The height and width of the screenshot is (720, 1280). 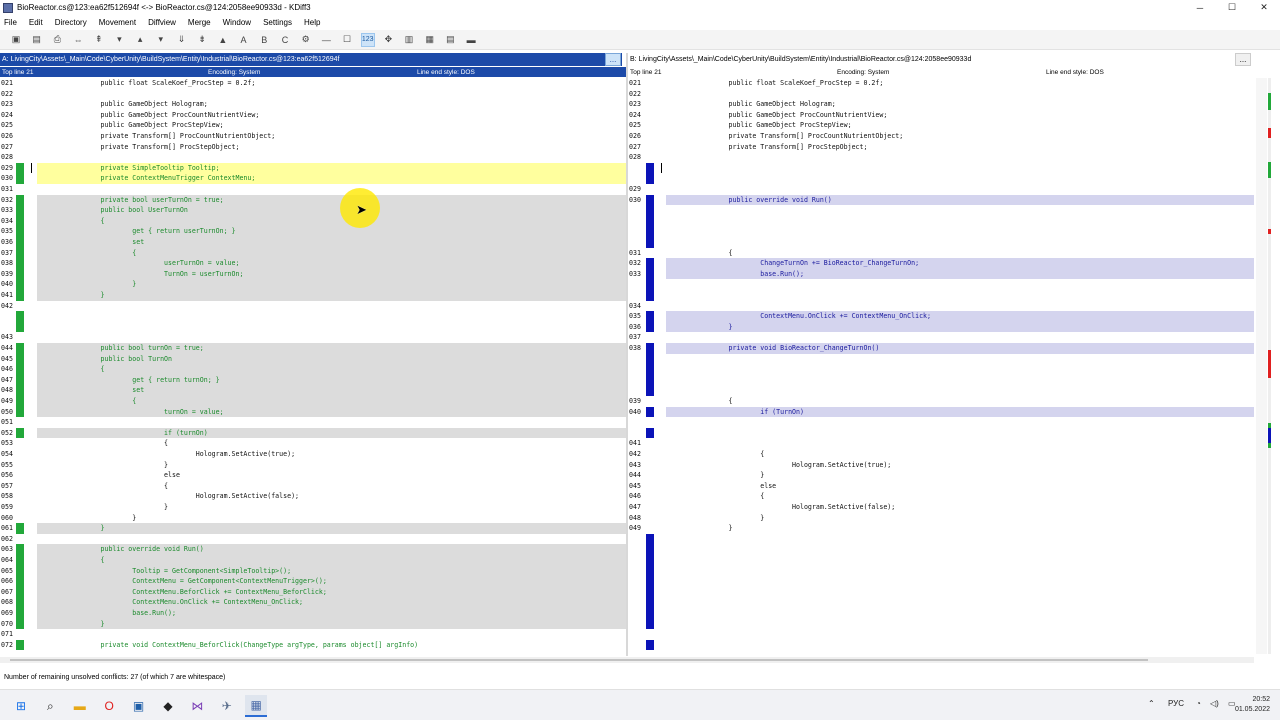 I want to click on diff-line: 039 {, so click(x=941, y=401).